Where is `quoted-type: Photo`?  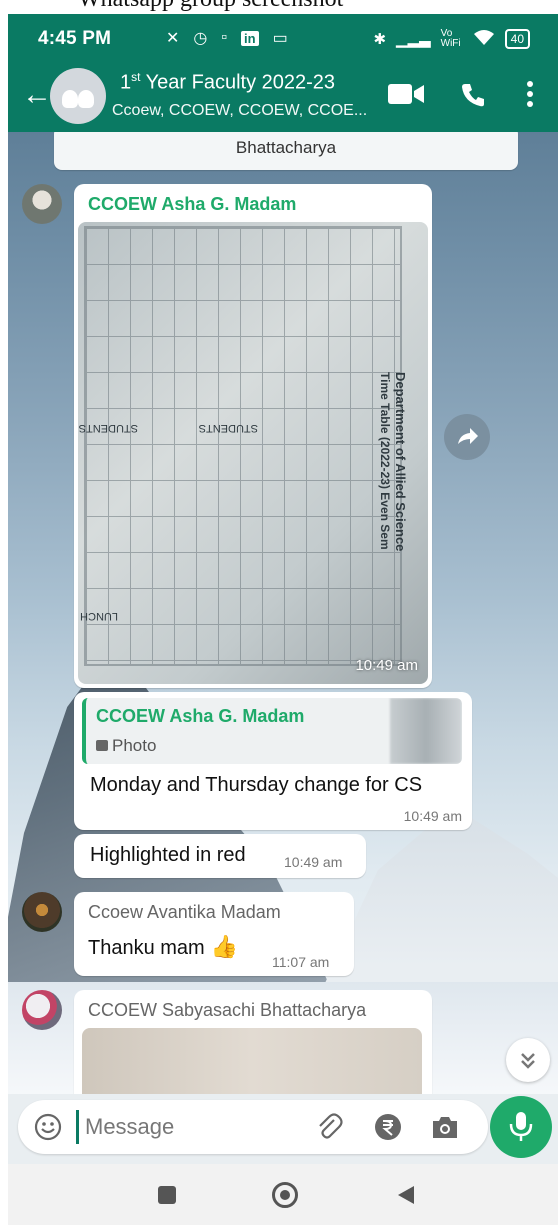
quoted-type: Photo is located at coordinates (126, 746).